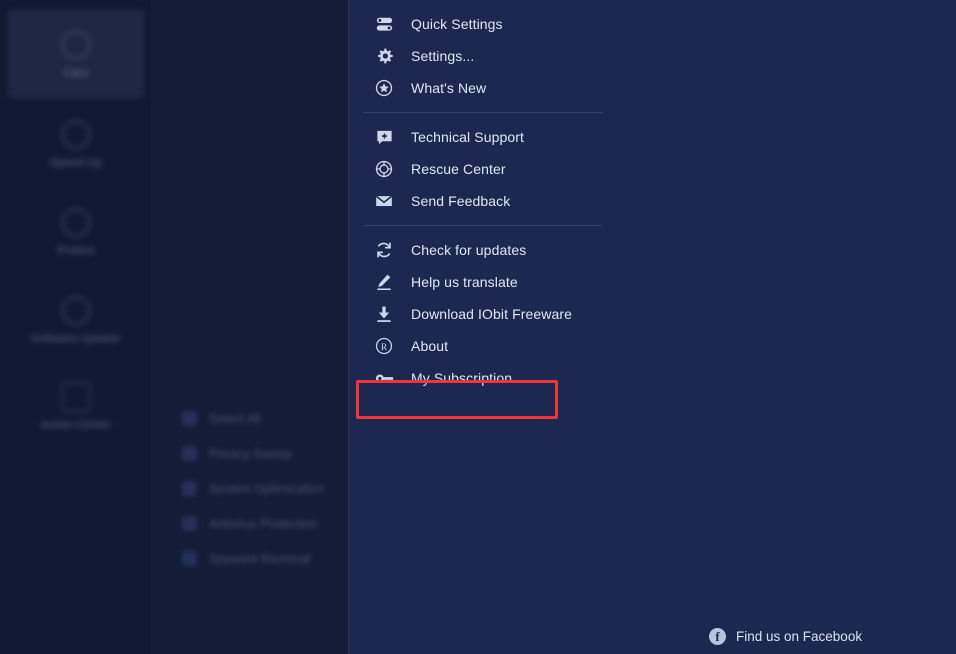 The image size is (956, 654). Describe the element at coordinates (76, 44) in the screenshot. I see `gear-circle-icon` at that location.